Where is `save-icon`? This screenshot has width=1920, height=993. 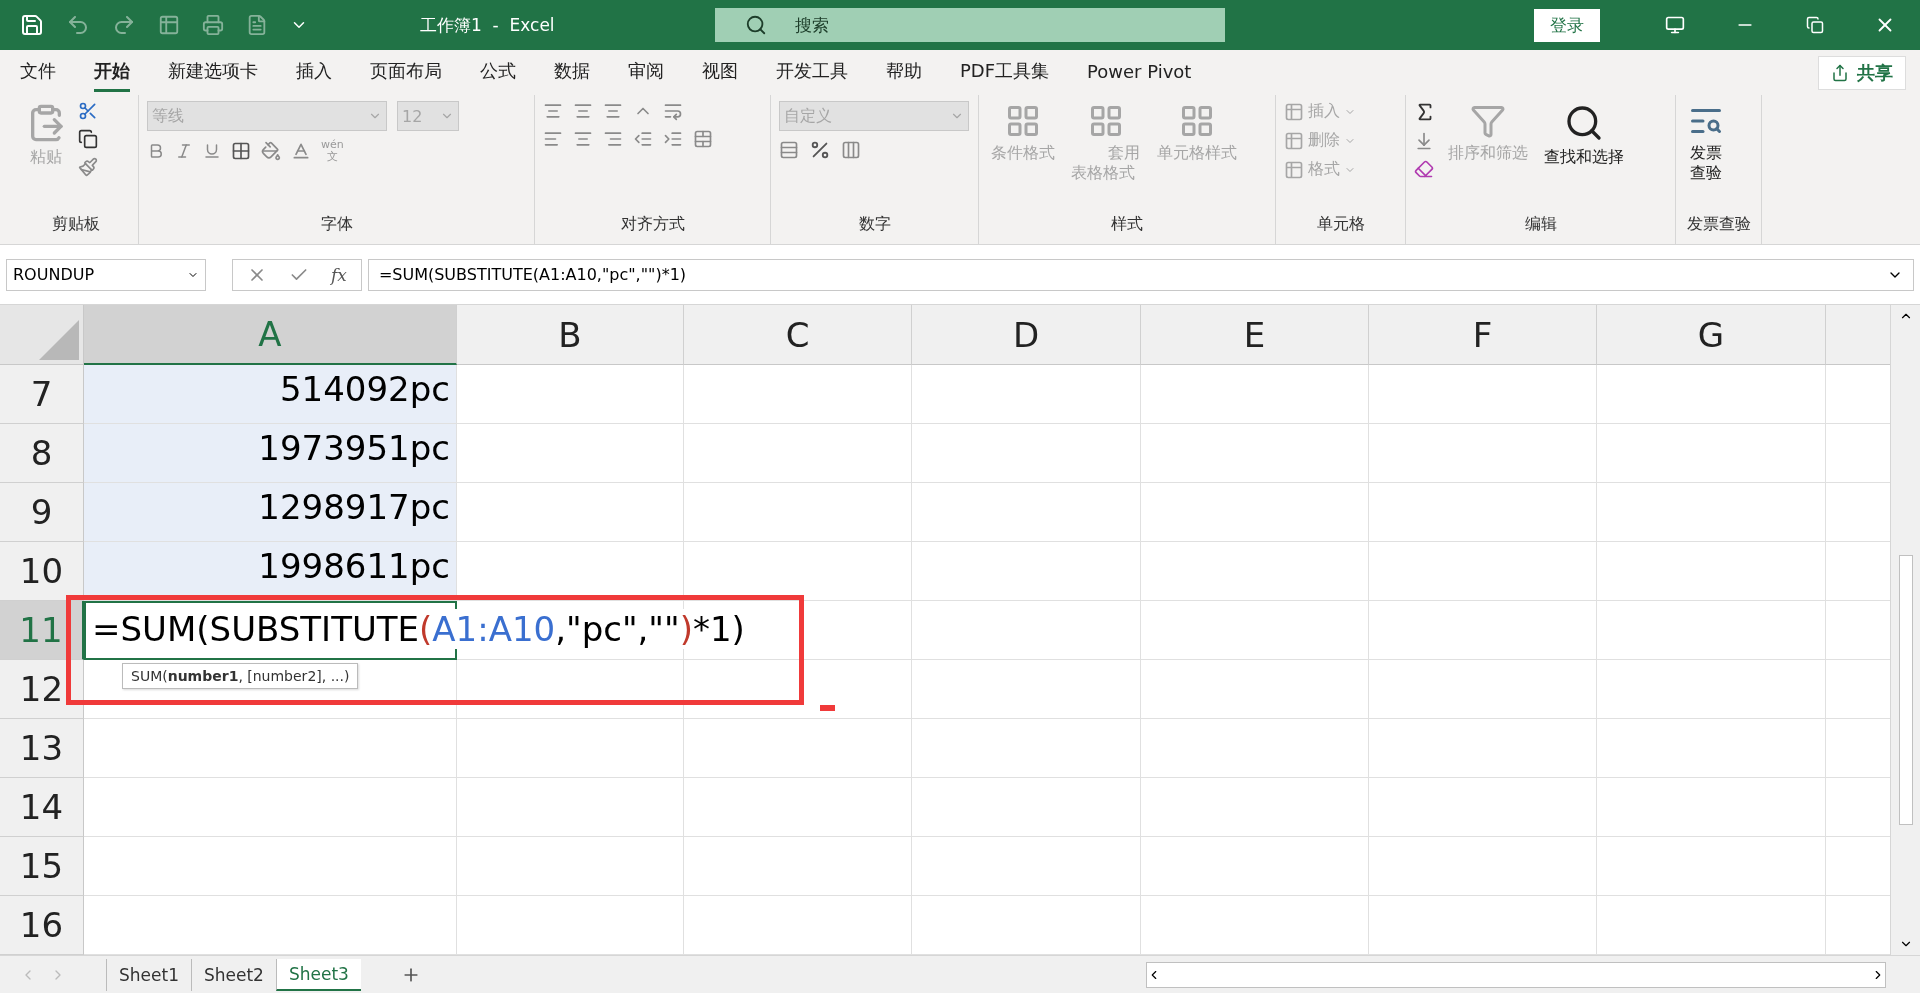
save-icon is located at coordinates (32, 25).